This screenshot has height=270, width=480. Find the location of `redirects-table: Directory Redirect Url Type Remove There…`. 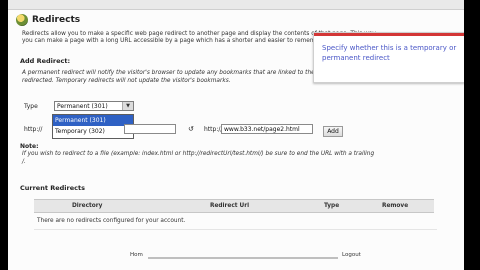

redirects-table: Directory Redirect Url Type Remove There… is located at coordinates (235, 216).